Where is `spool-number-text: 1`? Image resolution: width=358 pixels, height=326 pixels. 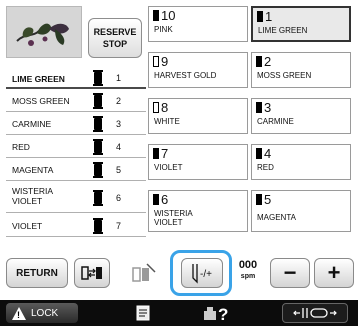 spool-number-text: 1 is located at coordinates (269, 16).